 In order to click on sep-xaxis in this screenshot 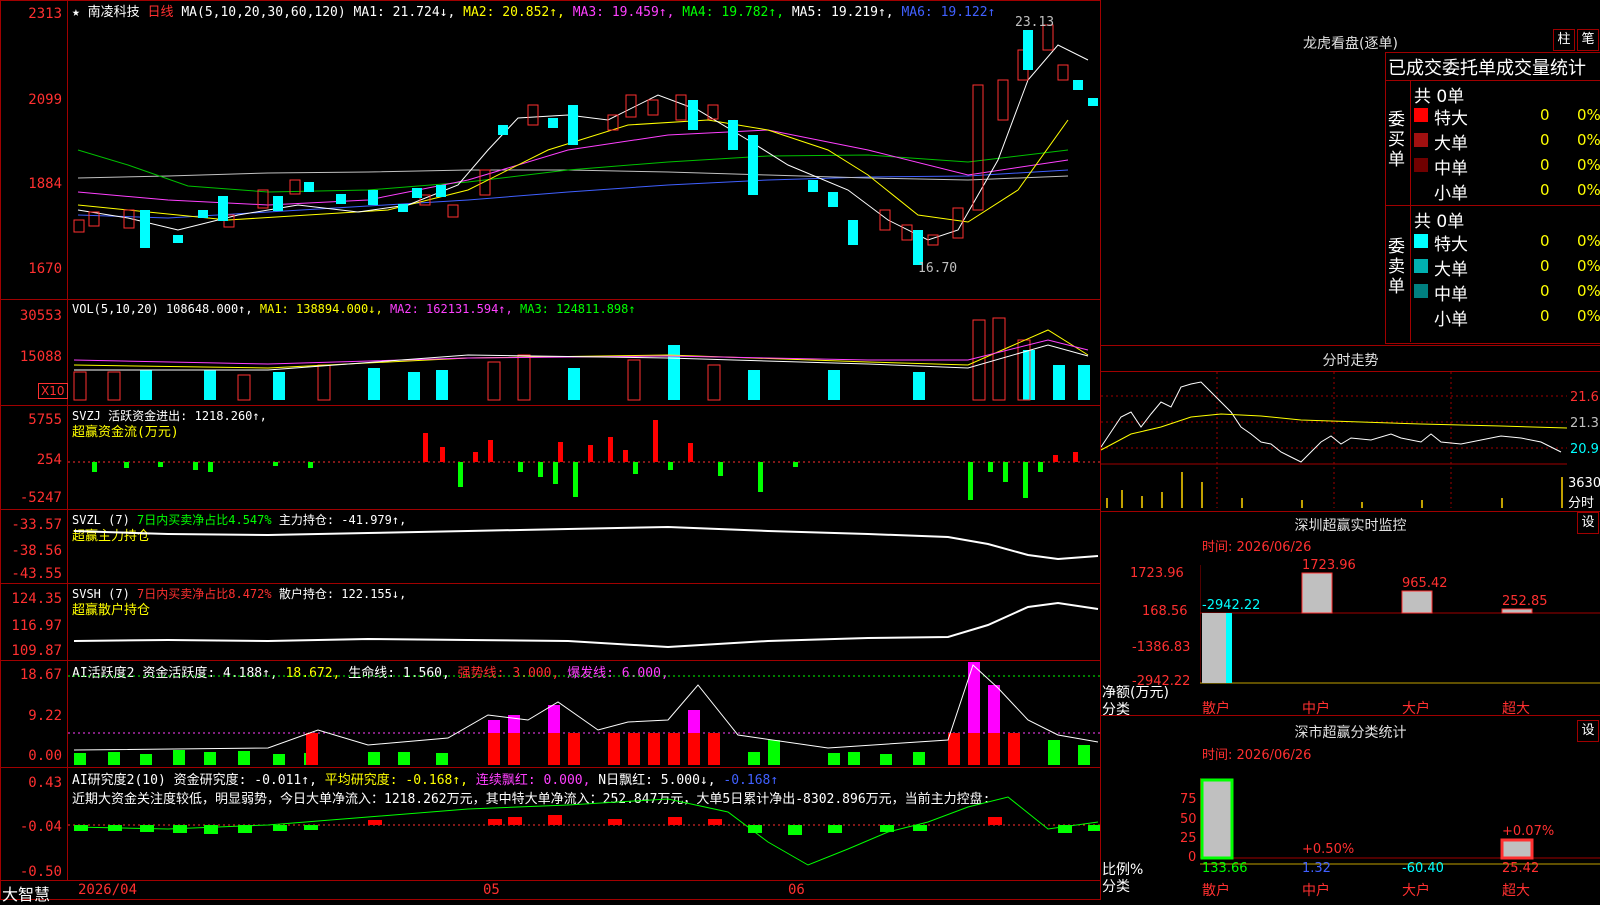, I will do `click(550, 880)`.